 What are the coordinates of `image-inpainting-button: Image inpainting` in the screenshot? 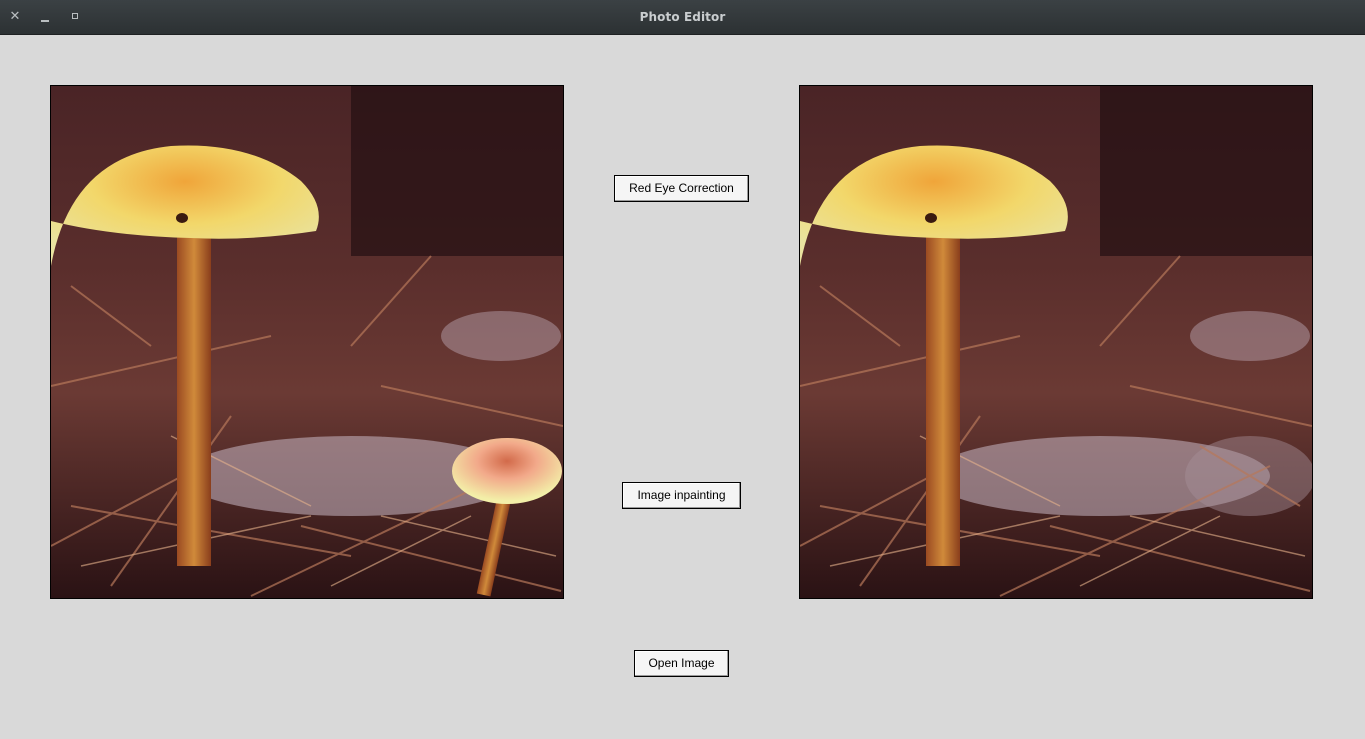 It's located at (681, 495).